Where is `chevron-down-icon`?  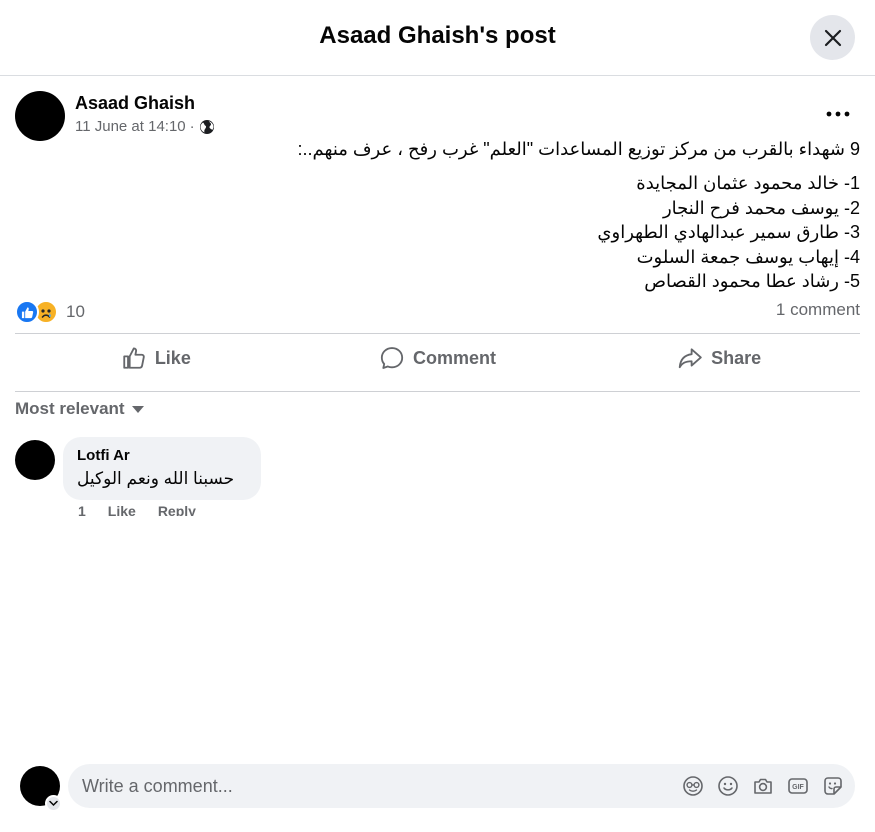 chevron-down-icon is located at coordinates (53, 803).